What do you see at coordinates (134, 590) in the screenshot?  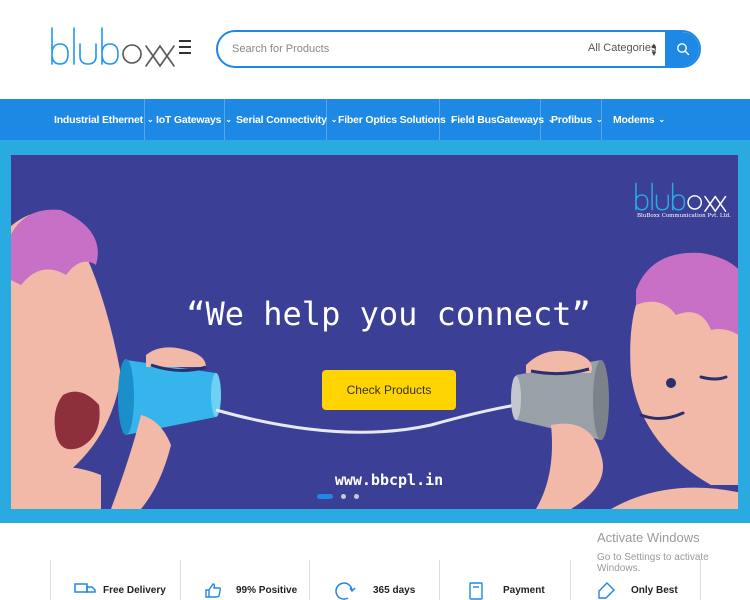 I see `feature-free-delivery: Free Delivery` at bounding box center [134, 590].